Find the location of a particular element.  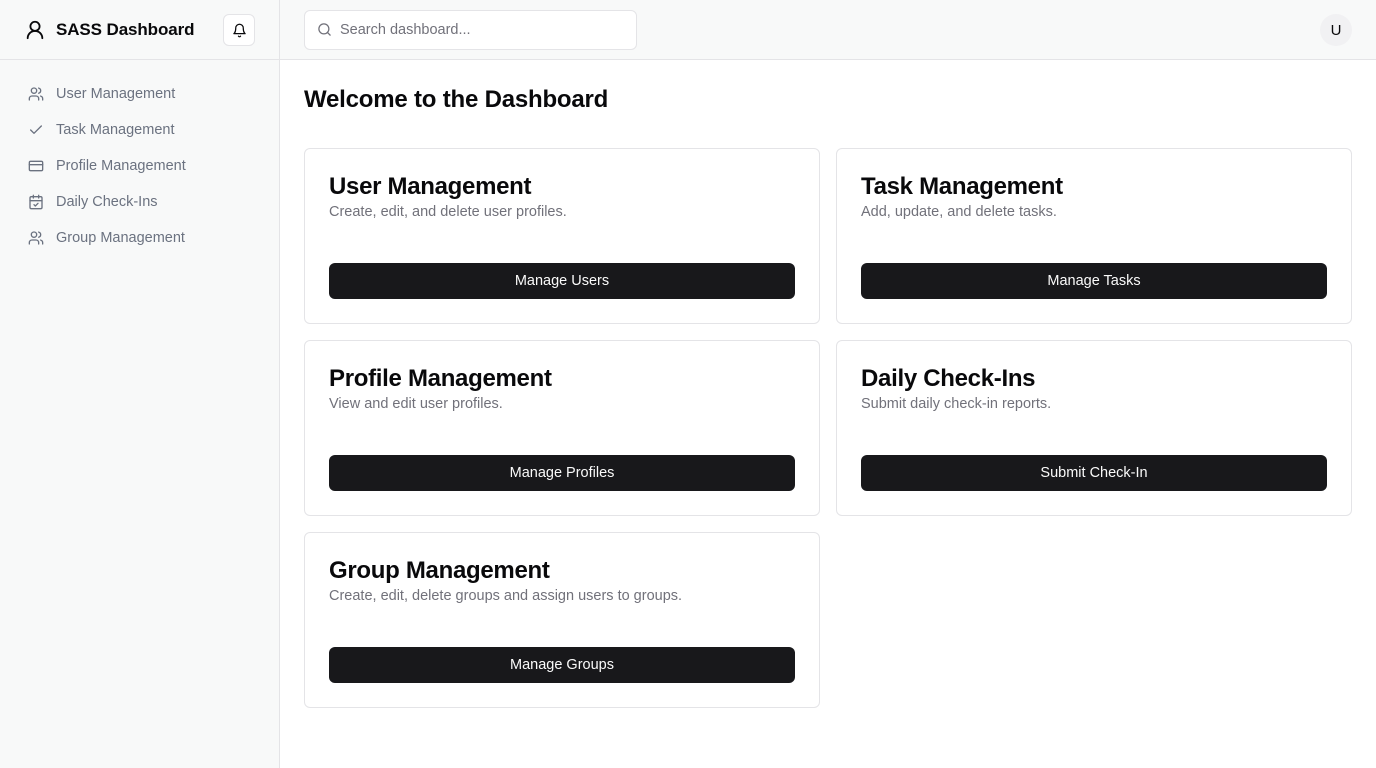

search-box is located at coordinates (470, 29).